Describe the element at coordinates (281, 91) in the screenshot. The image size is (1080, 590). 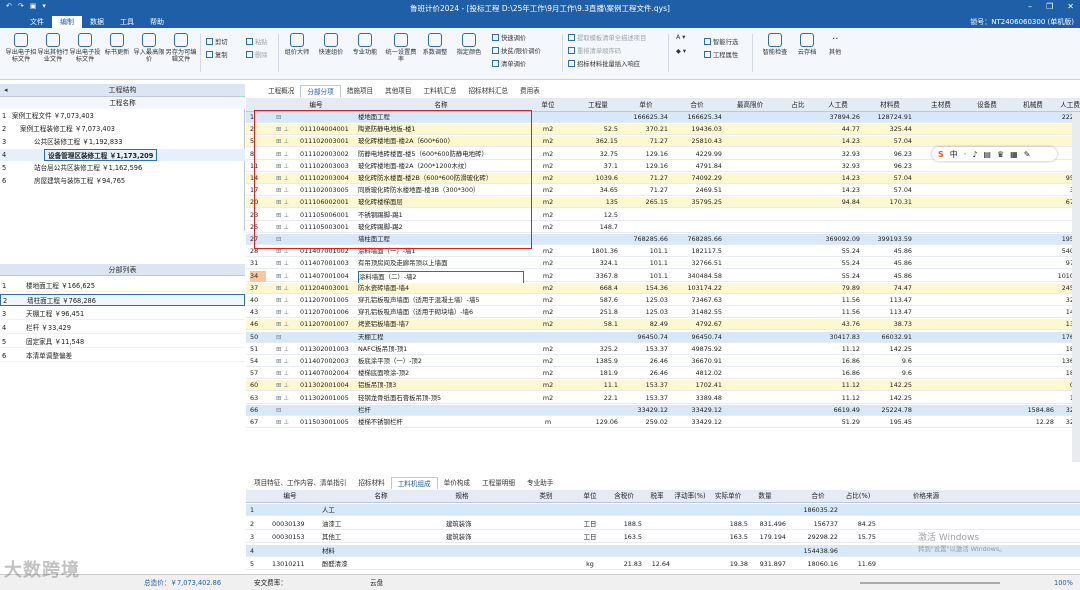
I see `tab-overview: 工程概况` at that location.